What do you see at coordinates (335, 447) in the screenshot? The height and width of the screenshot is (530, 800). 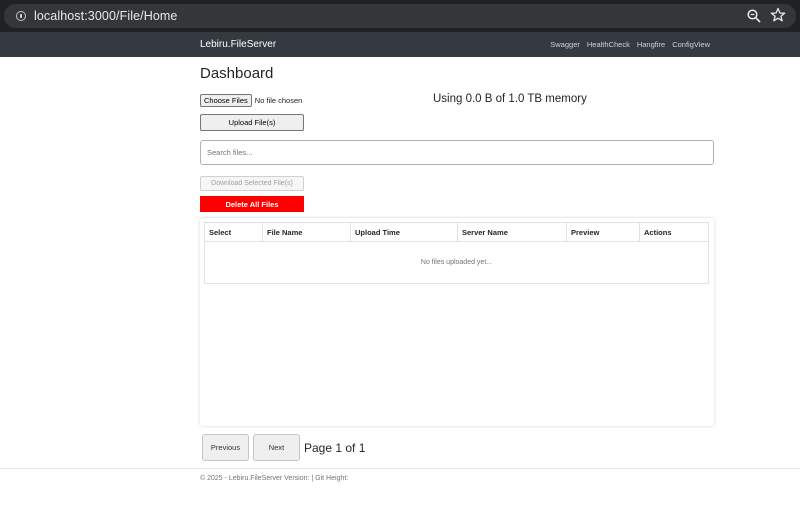 I see `page-indicator: Page 1 of 1` at bounding box center [335, 447].